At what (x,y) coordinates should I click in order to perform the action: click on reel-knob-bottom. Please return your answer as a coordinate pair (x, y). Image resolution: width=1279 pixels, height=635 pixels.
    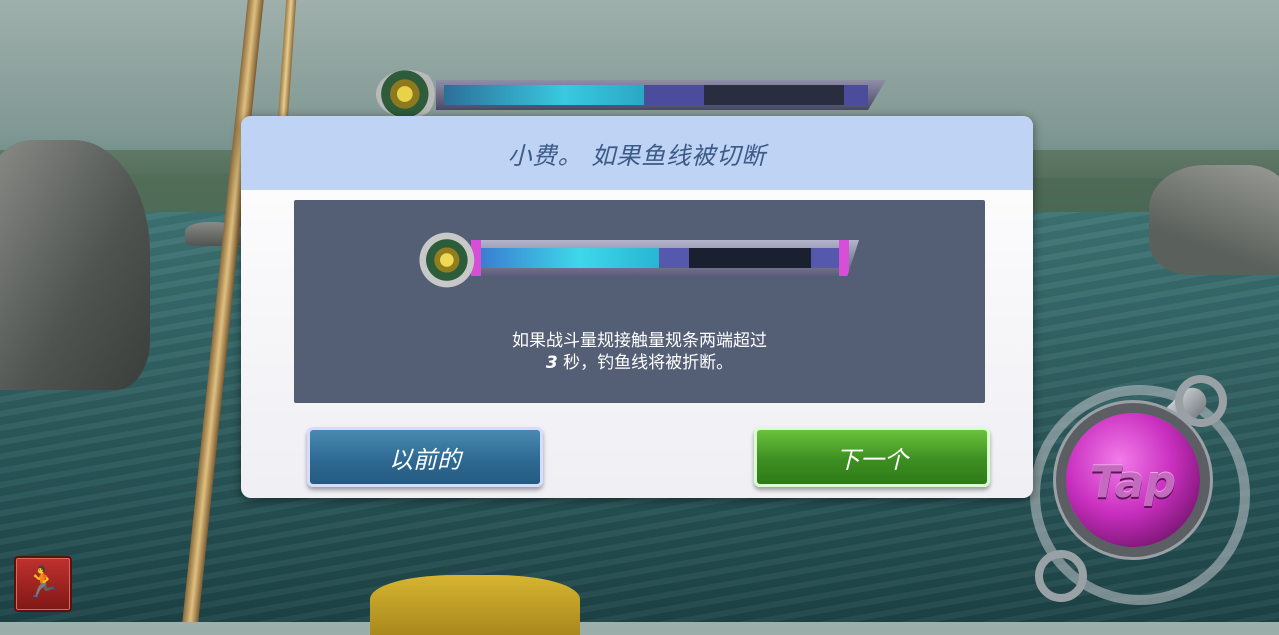
    Looking at the image, I should click on (1061, 576).